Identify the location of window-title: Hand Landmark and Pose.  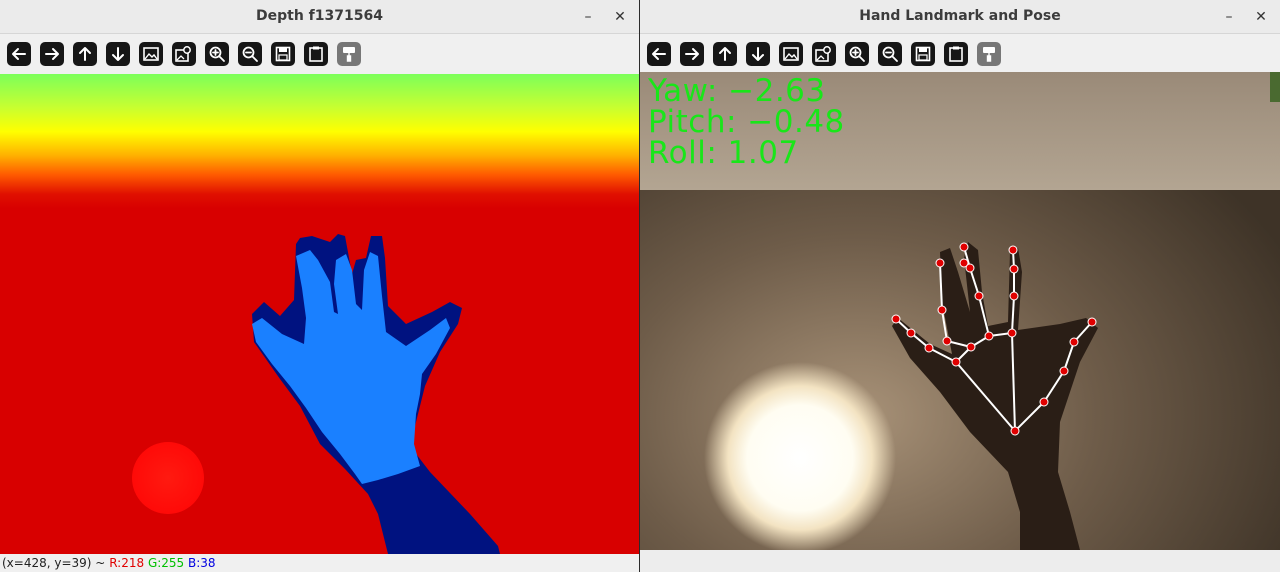
(960, 16).